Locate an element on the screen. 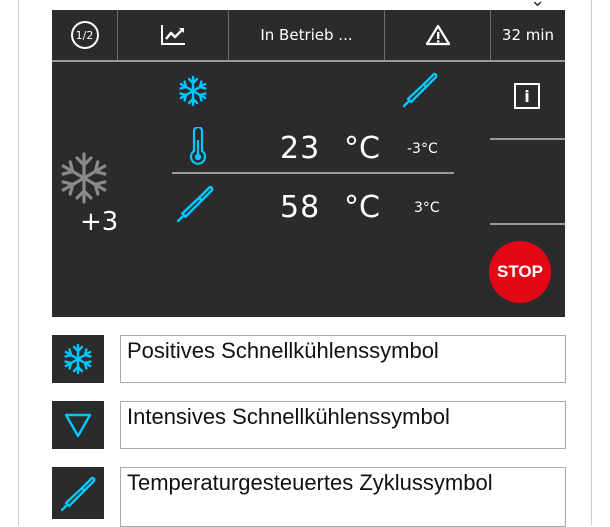 The width and height of the screenshot is (610, 527). stop-label: STOP is located at coordinates (520, 271).